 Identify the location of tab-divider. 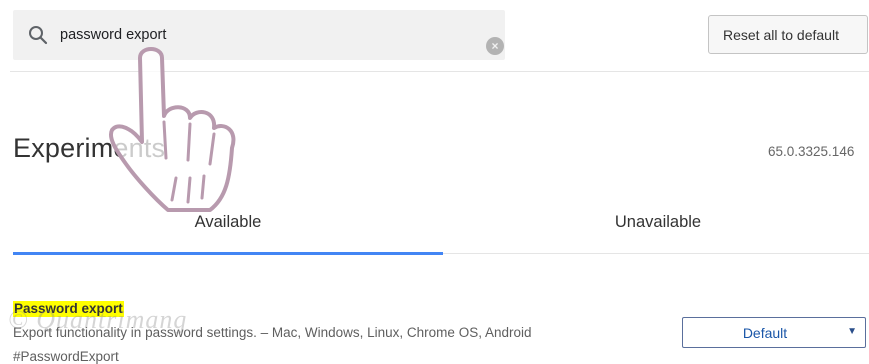
(656, 253).